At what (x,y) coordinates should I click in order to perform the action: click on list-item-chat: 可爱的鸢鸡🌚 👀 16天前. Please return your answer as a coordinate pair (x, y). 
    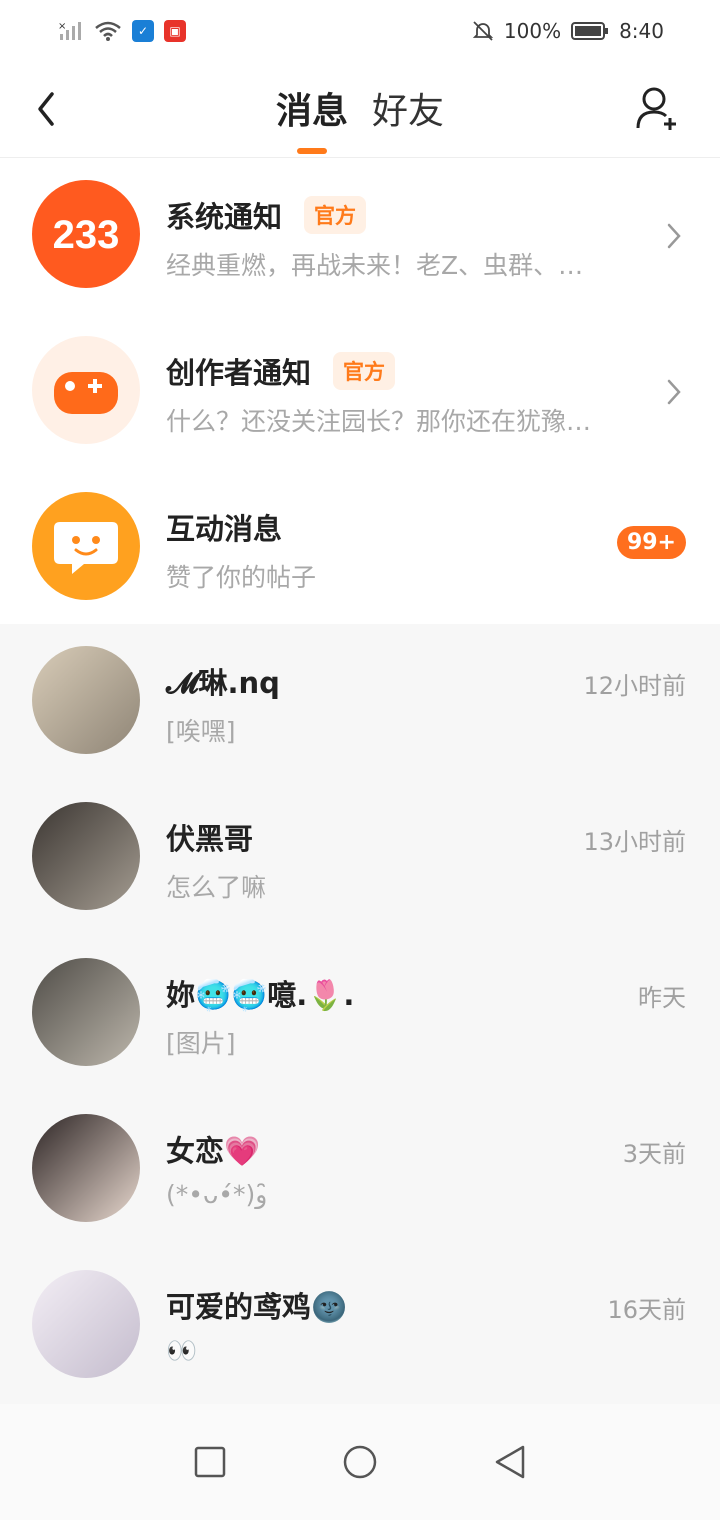
    Looking at the image, I should click on (360, 1326).